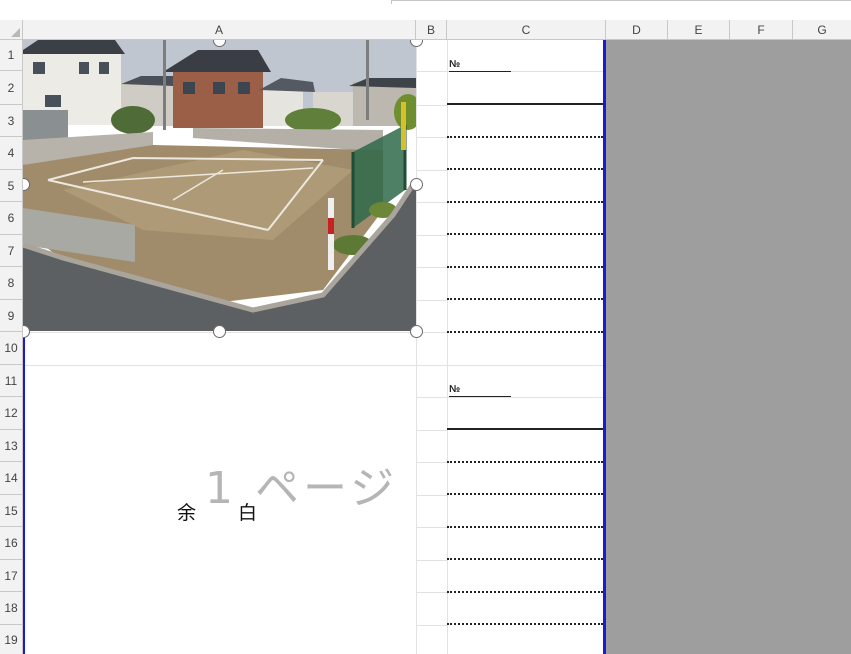 This screenshot has height=654, width=851. What do you see at coordinates (761, 30) in the screenshot?
I see `column-header-f: F` at bounding box center [761, 30].